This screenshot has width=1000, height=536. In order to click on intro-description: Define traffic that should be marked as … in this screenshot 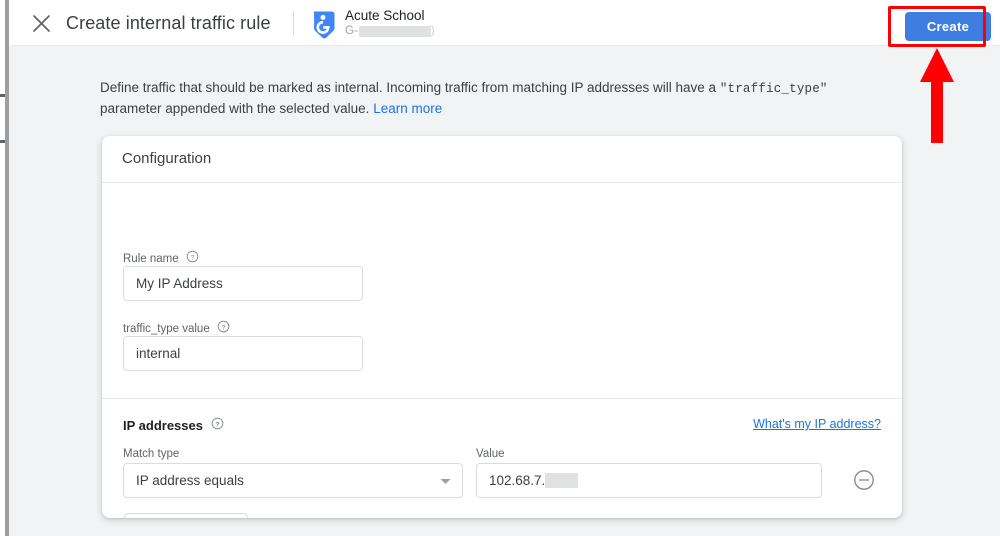, I will do `click(485, 98)`.